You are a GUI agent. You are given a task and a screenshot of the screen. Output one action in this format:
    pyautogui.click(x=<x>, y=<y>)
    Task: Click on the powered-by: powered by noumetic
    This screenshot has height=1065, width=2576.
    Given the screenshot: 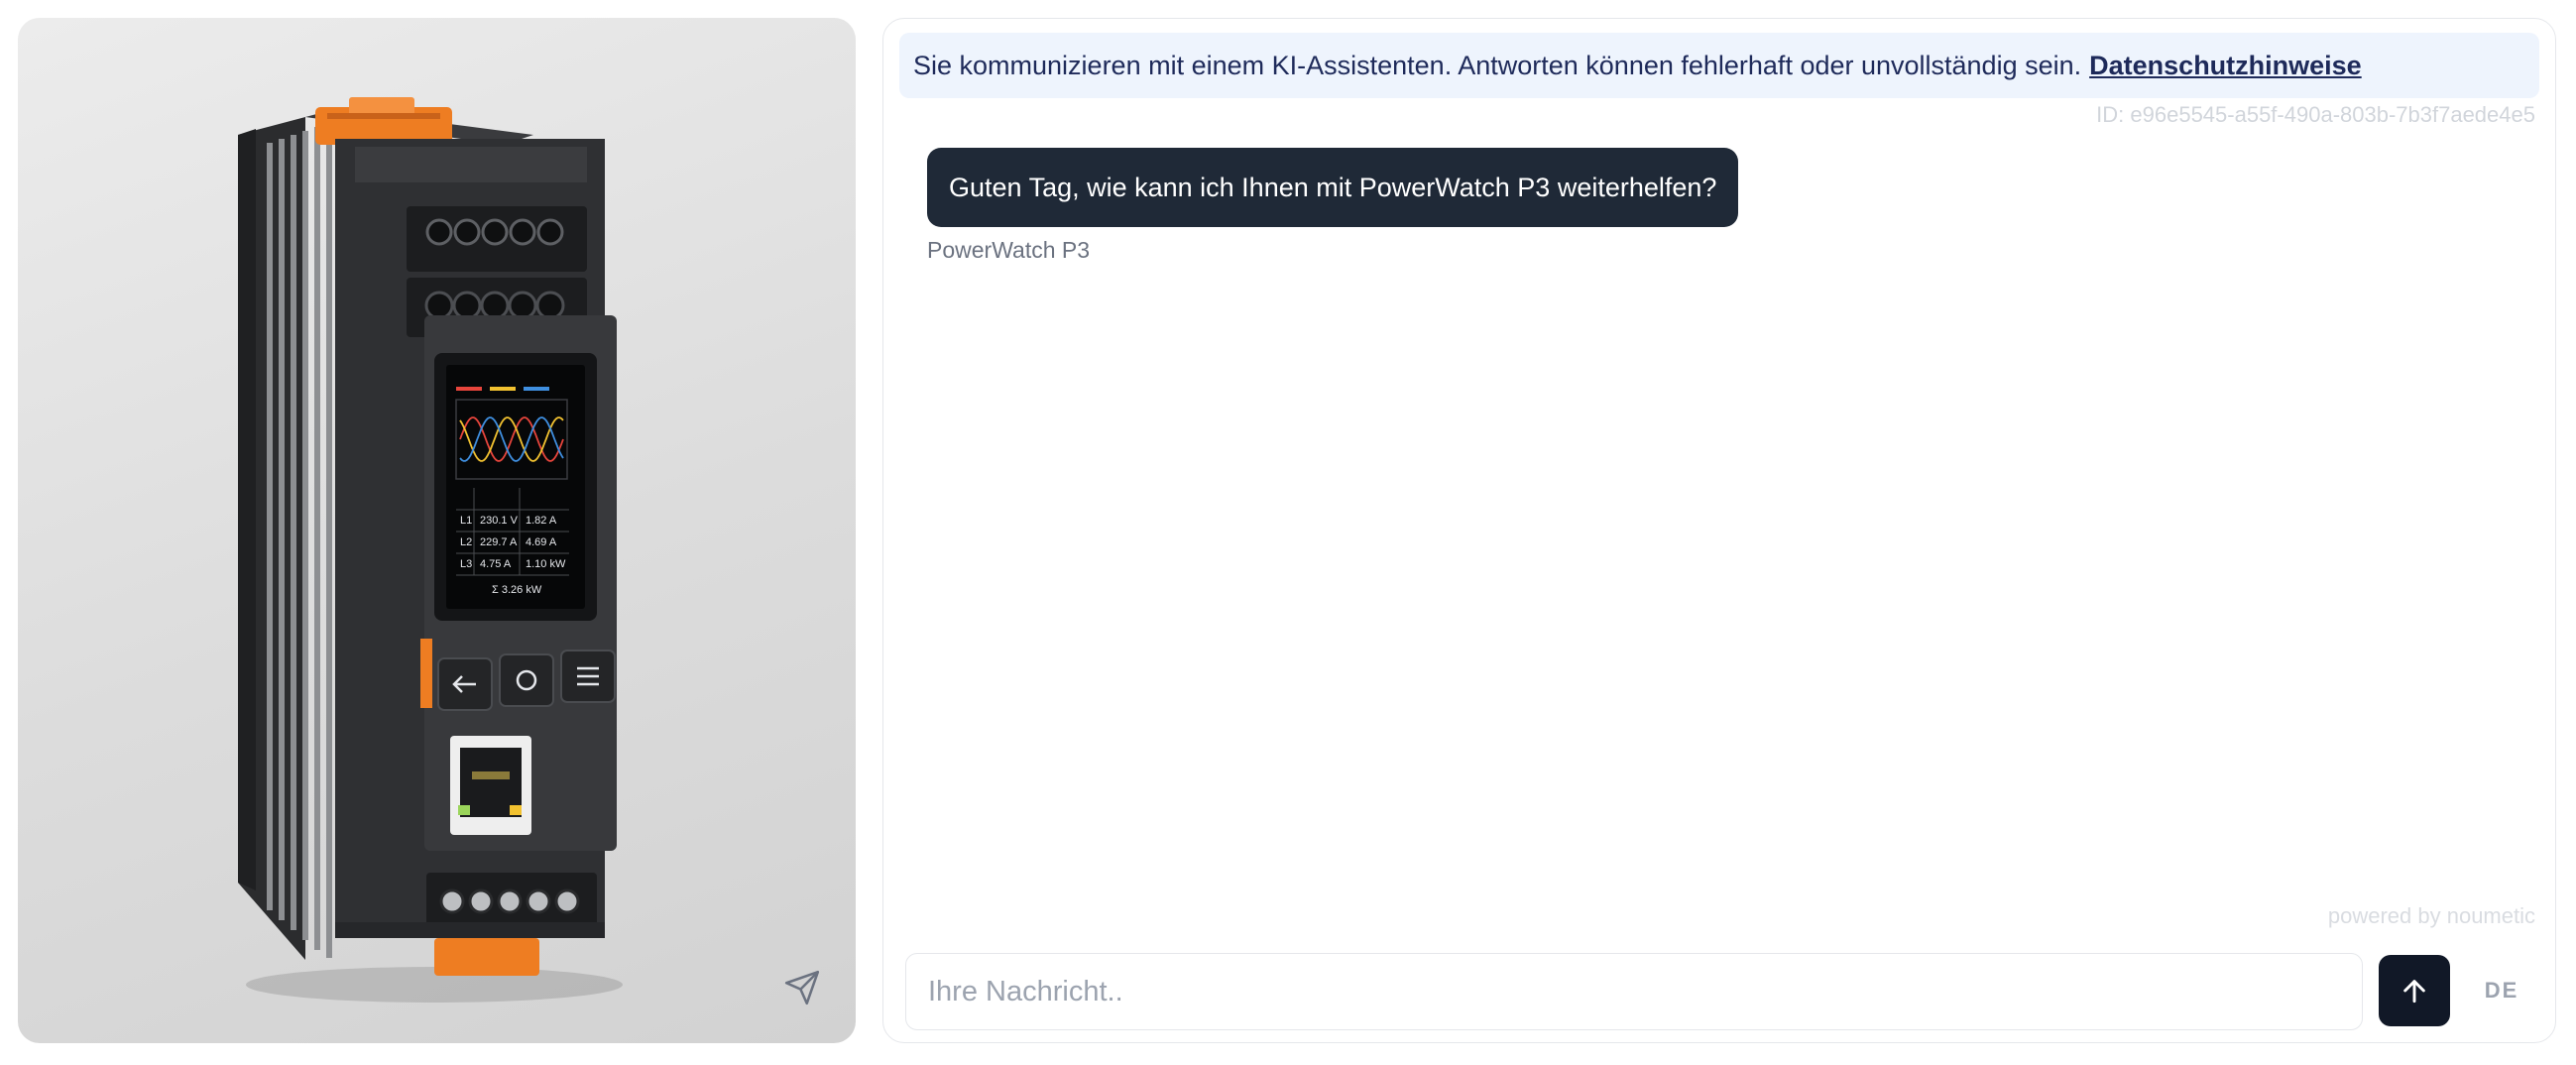 What is the action you would take?
    pyautogui.click(x=2431, y=915)
    